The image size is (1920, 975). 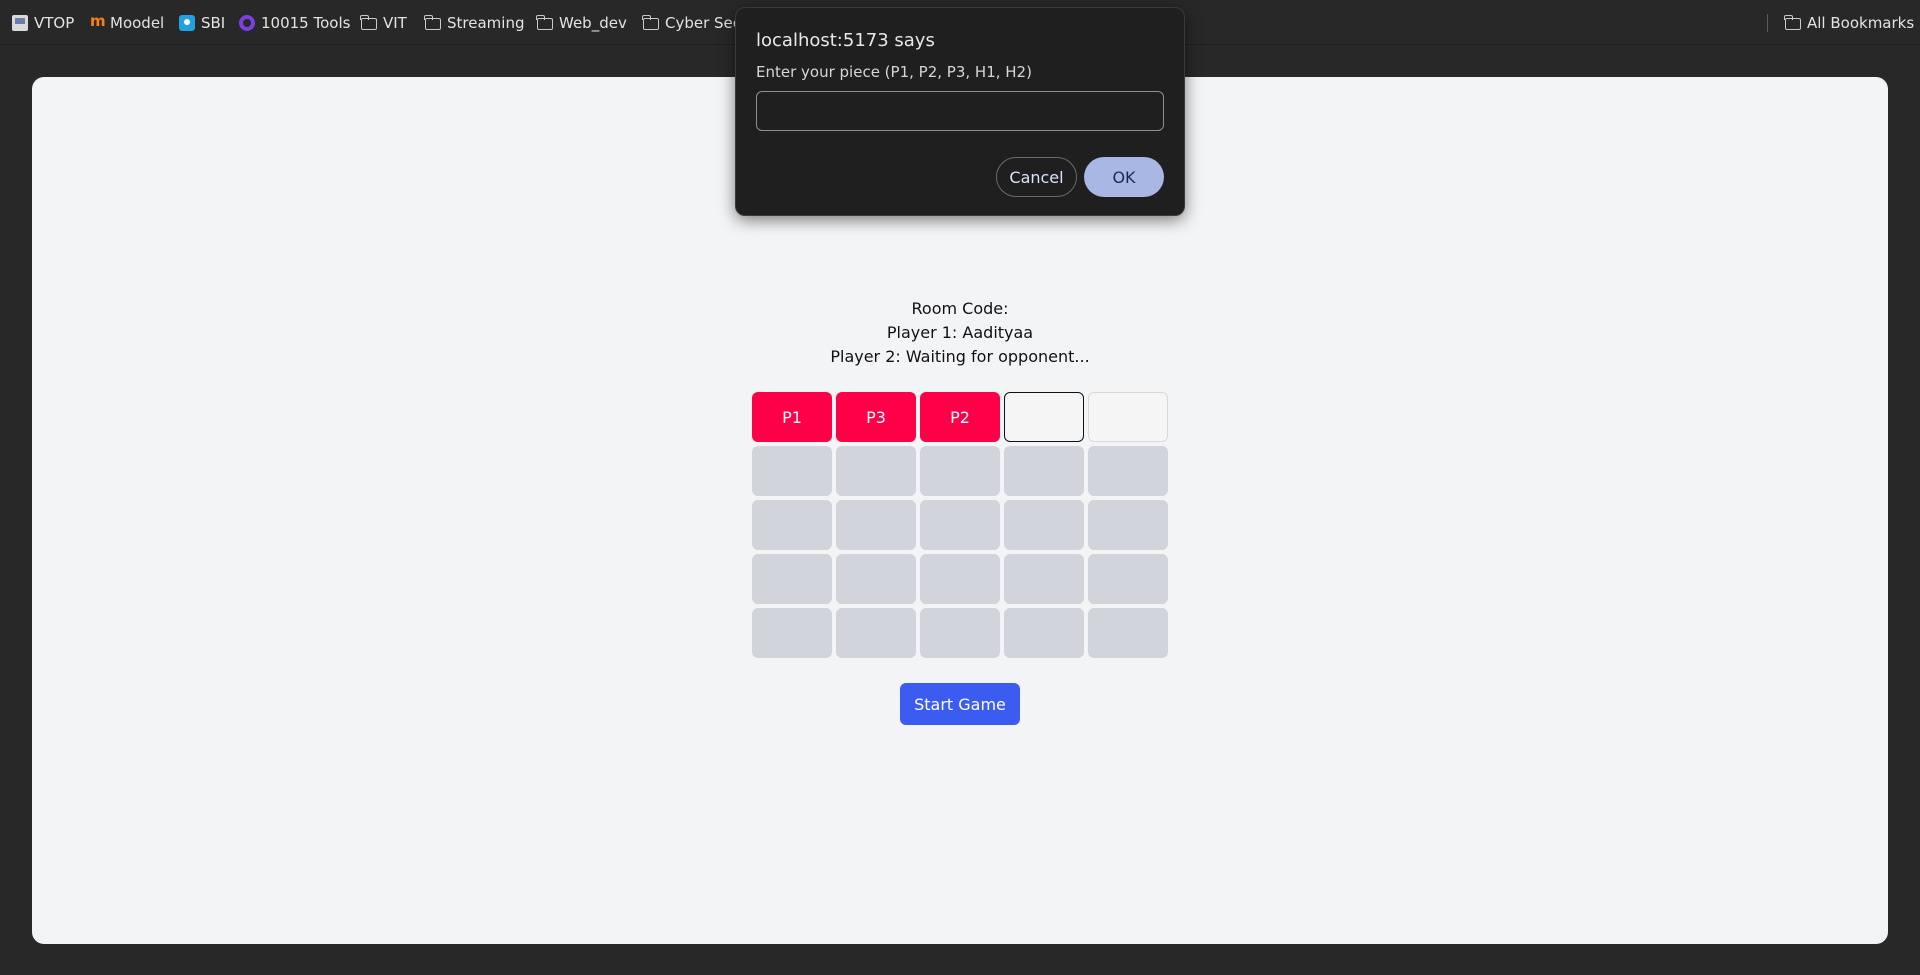 I want to click on tools-favicon-icon, so click(x=247, y=23).